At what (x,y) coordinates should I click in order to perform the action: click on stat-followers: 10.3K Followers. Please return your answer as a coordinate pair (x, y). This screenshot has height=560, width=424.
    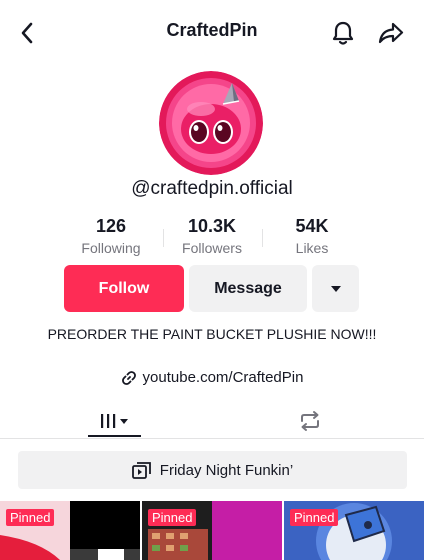
    Looking at the image, I should click on (212, 236).